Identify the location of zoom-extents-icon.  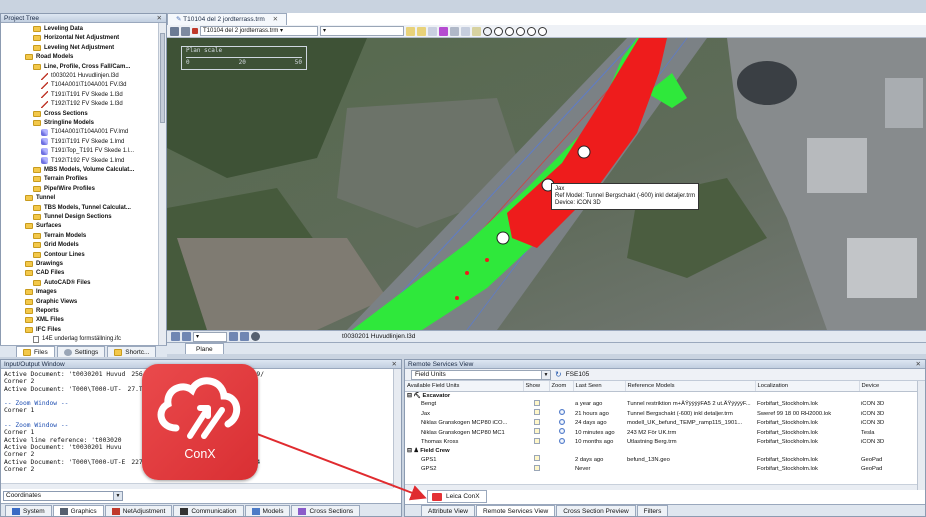
(531, 31).